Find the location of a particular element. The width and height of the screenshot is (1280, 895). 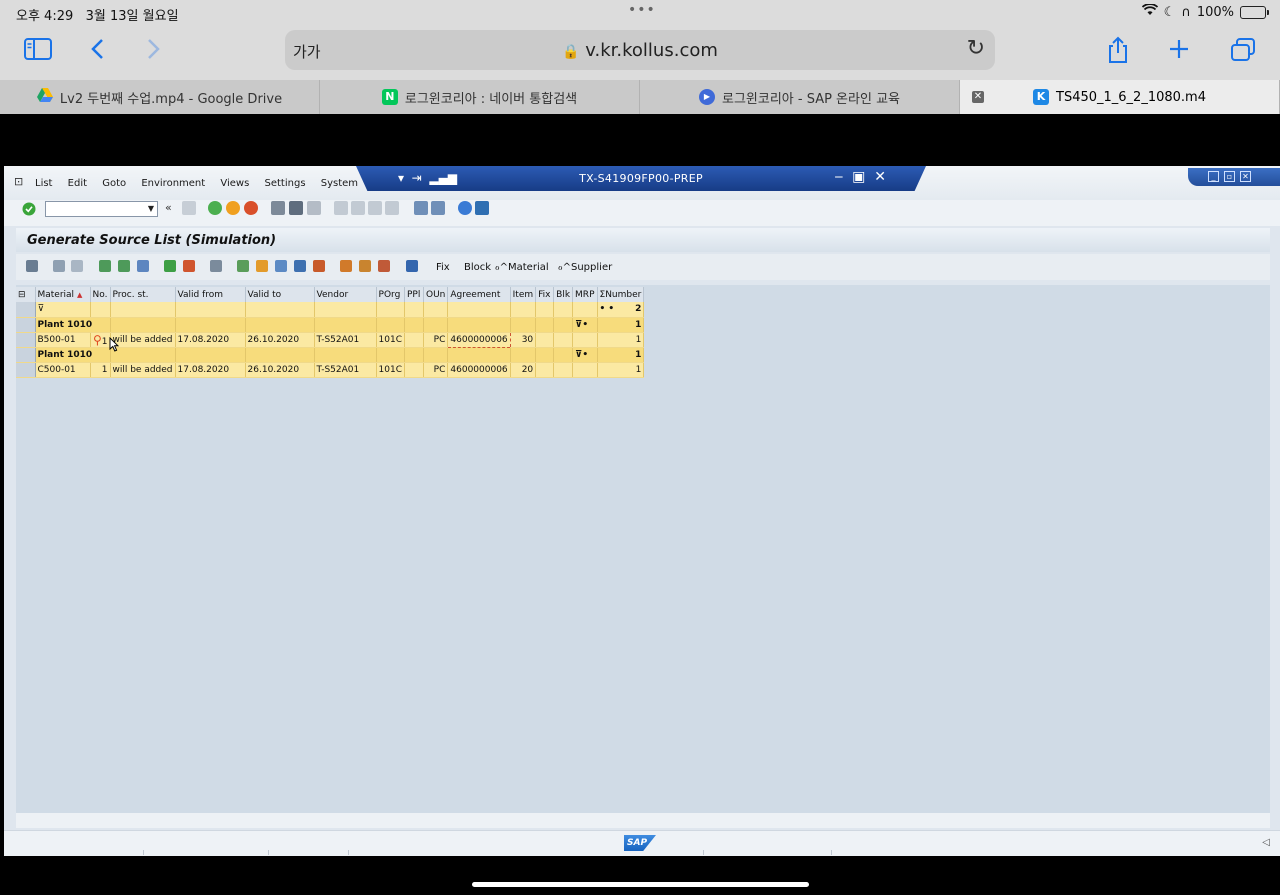

col-valid-from: Valid from is located at coordinates (210, 294).